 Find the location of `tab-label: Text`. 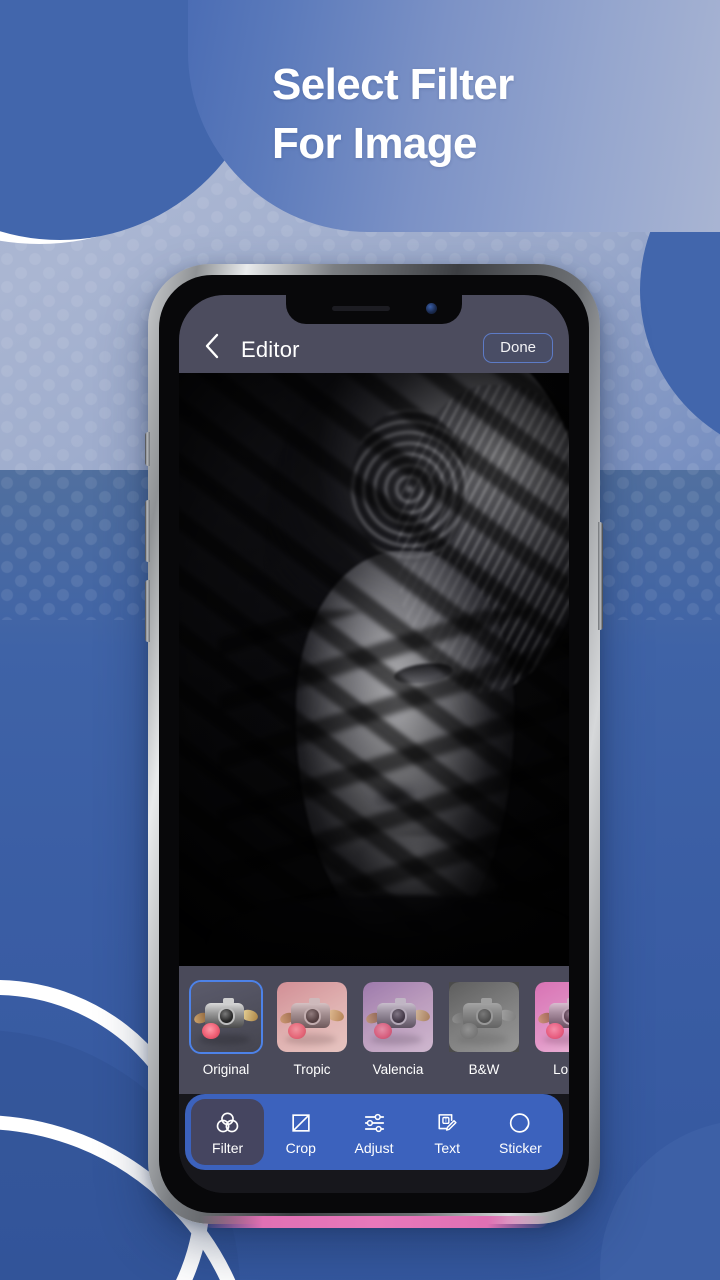

tab-label: Text is located at coordinates (447, 1147).